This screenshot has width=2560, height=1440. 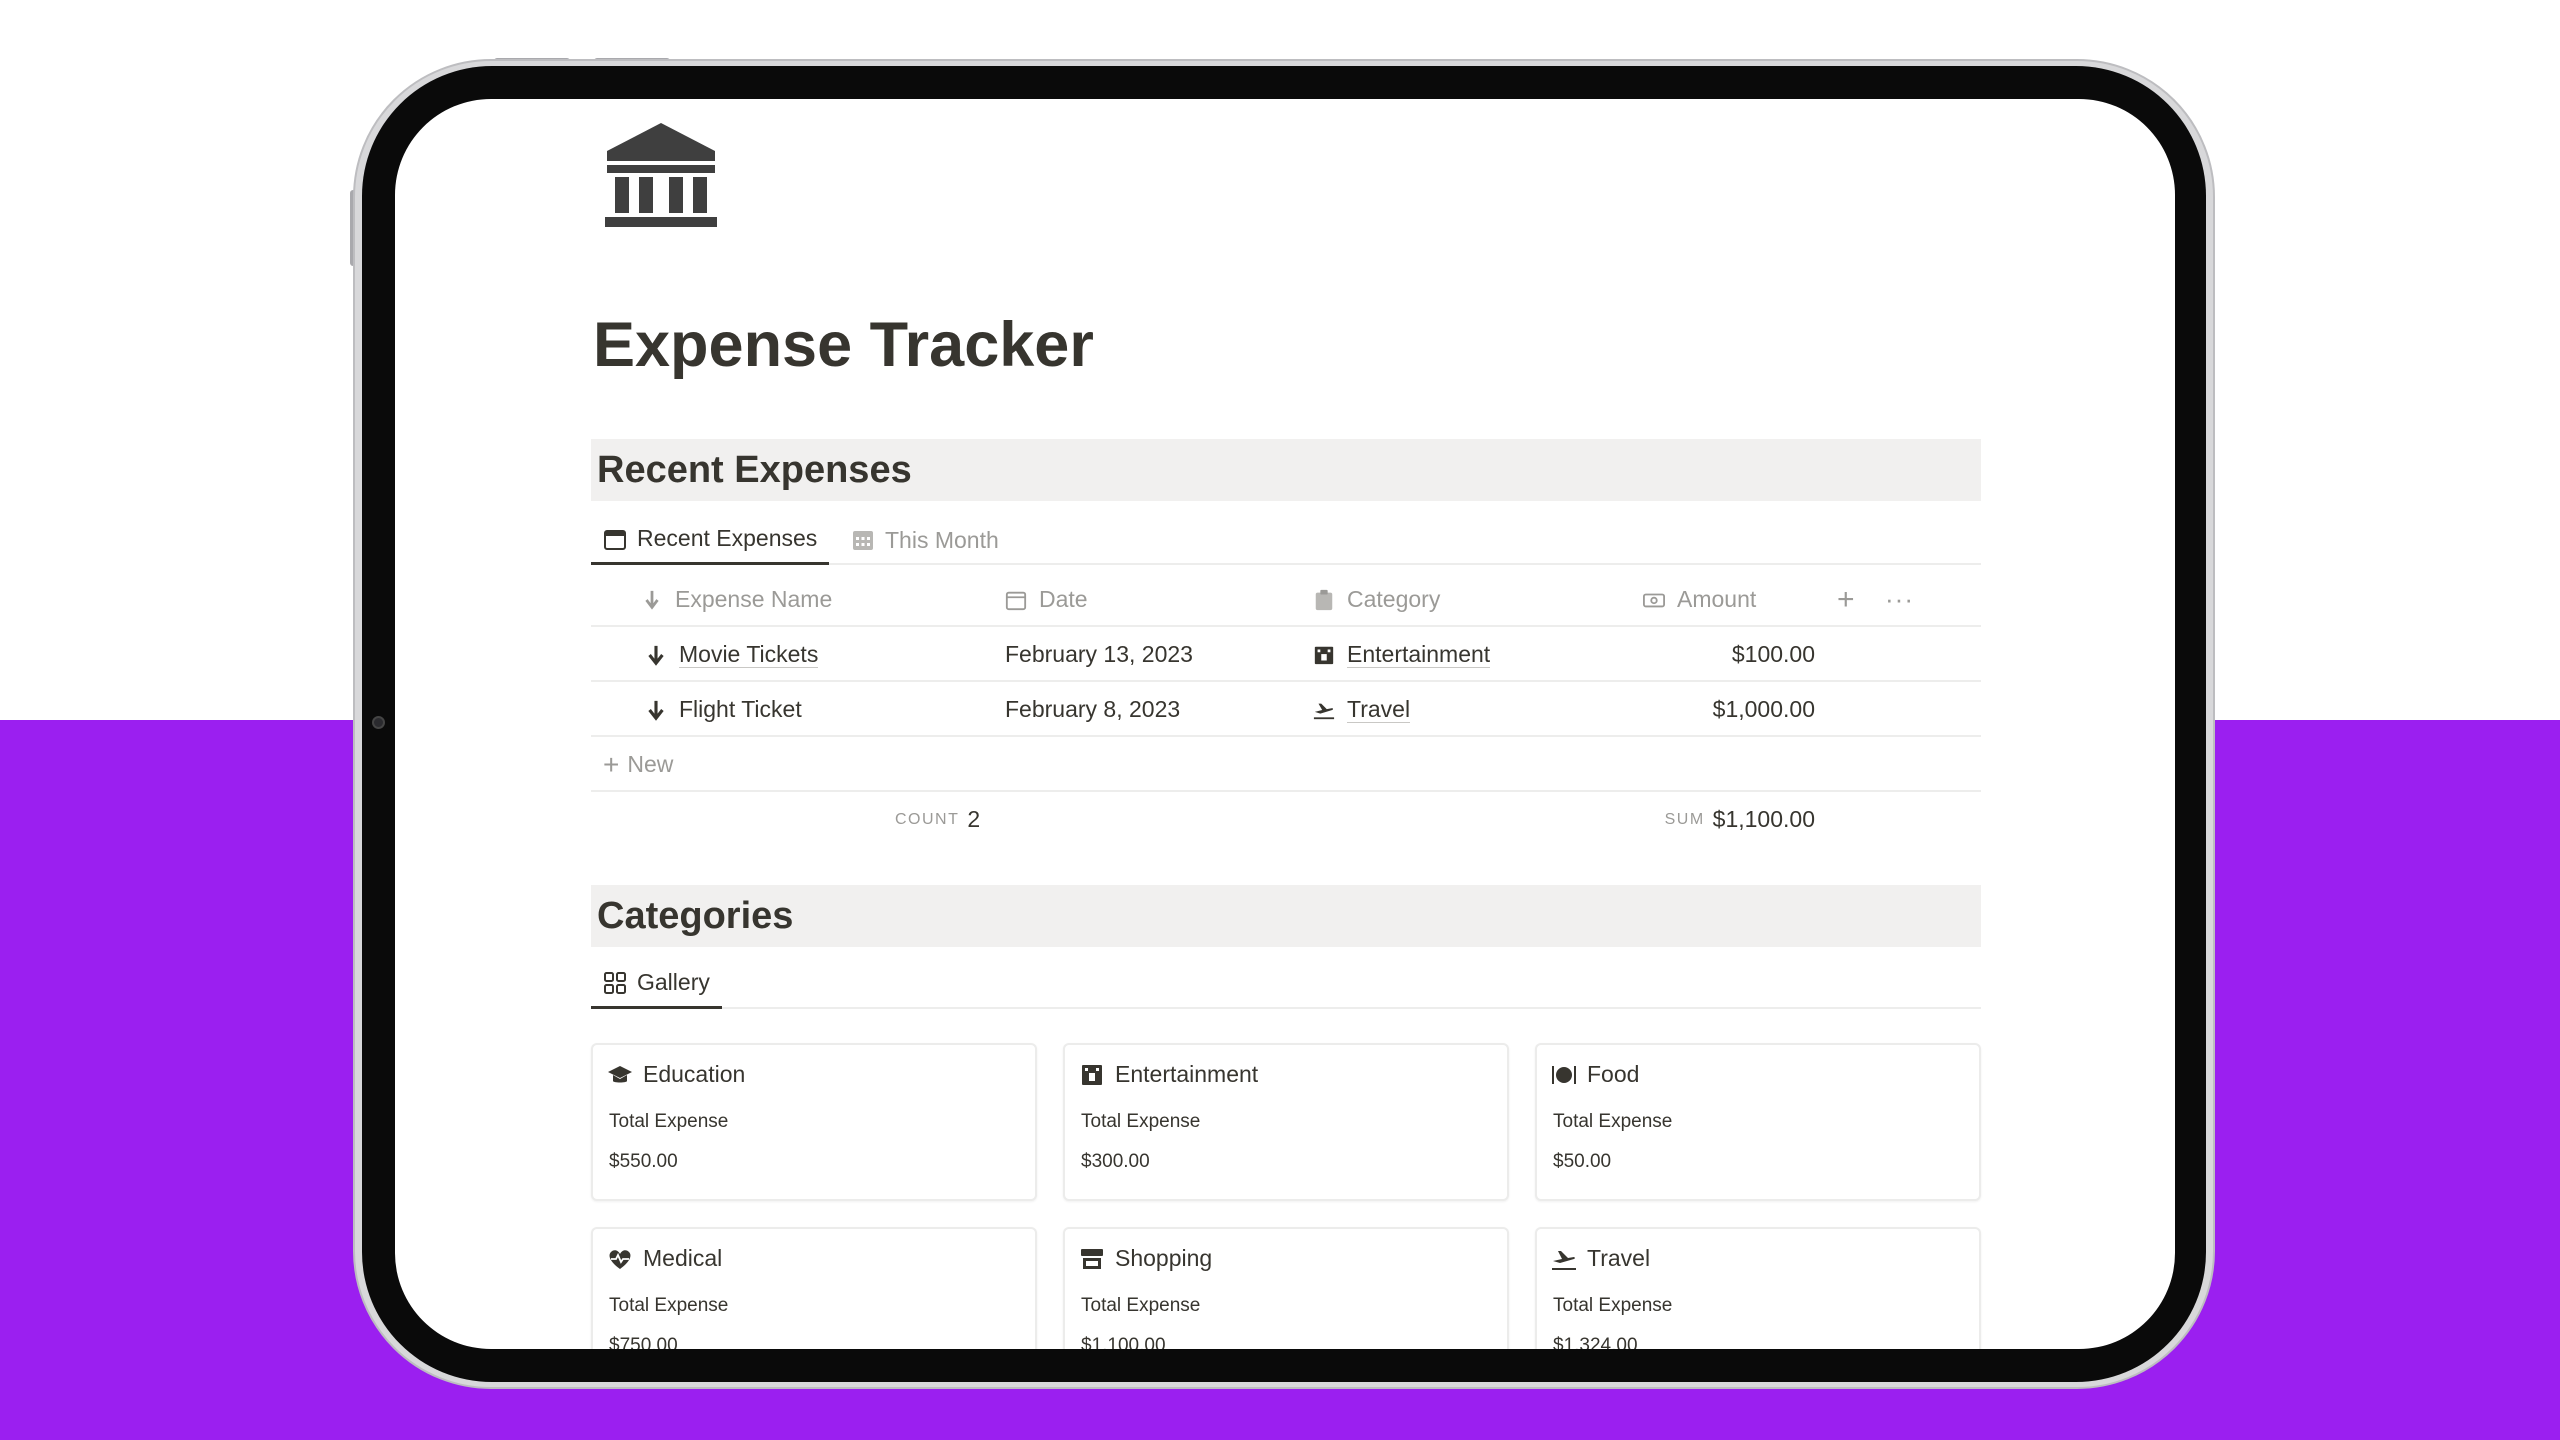 I want to click on tab-recent-expenses: Recent Expenses, so click(x=710, y=540).